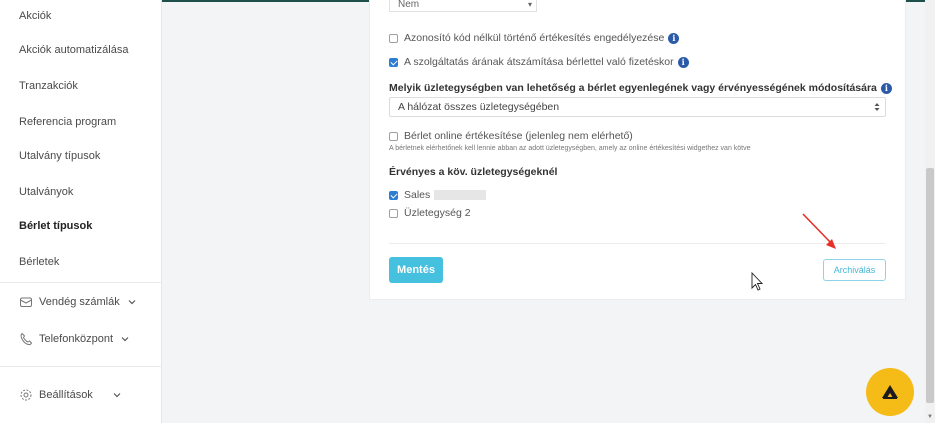 The width and height of the screenshot is (935, 423). What do you see at coordinates (529, 4) in the screenshot?
I see `caret-icon: ▾` at bounding box center [529, 4].